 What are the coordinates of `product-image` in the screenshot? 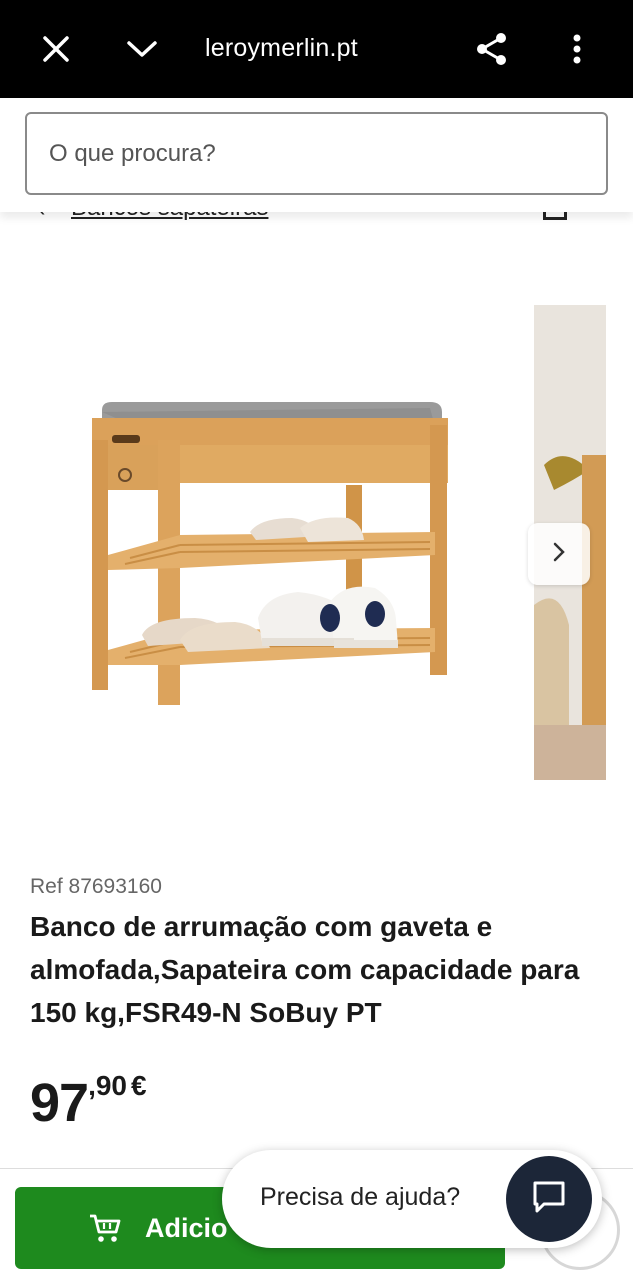 It's located at (270, 553).